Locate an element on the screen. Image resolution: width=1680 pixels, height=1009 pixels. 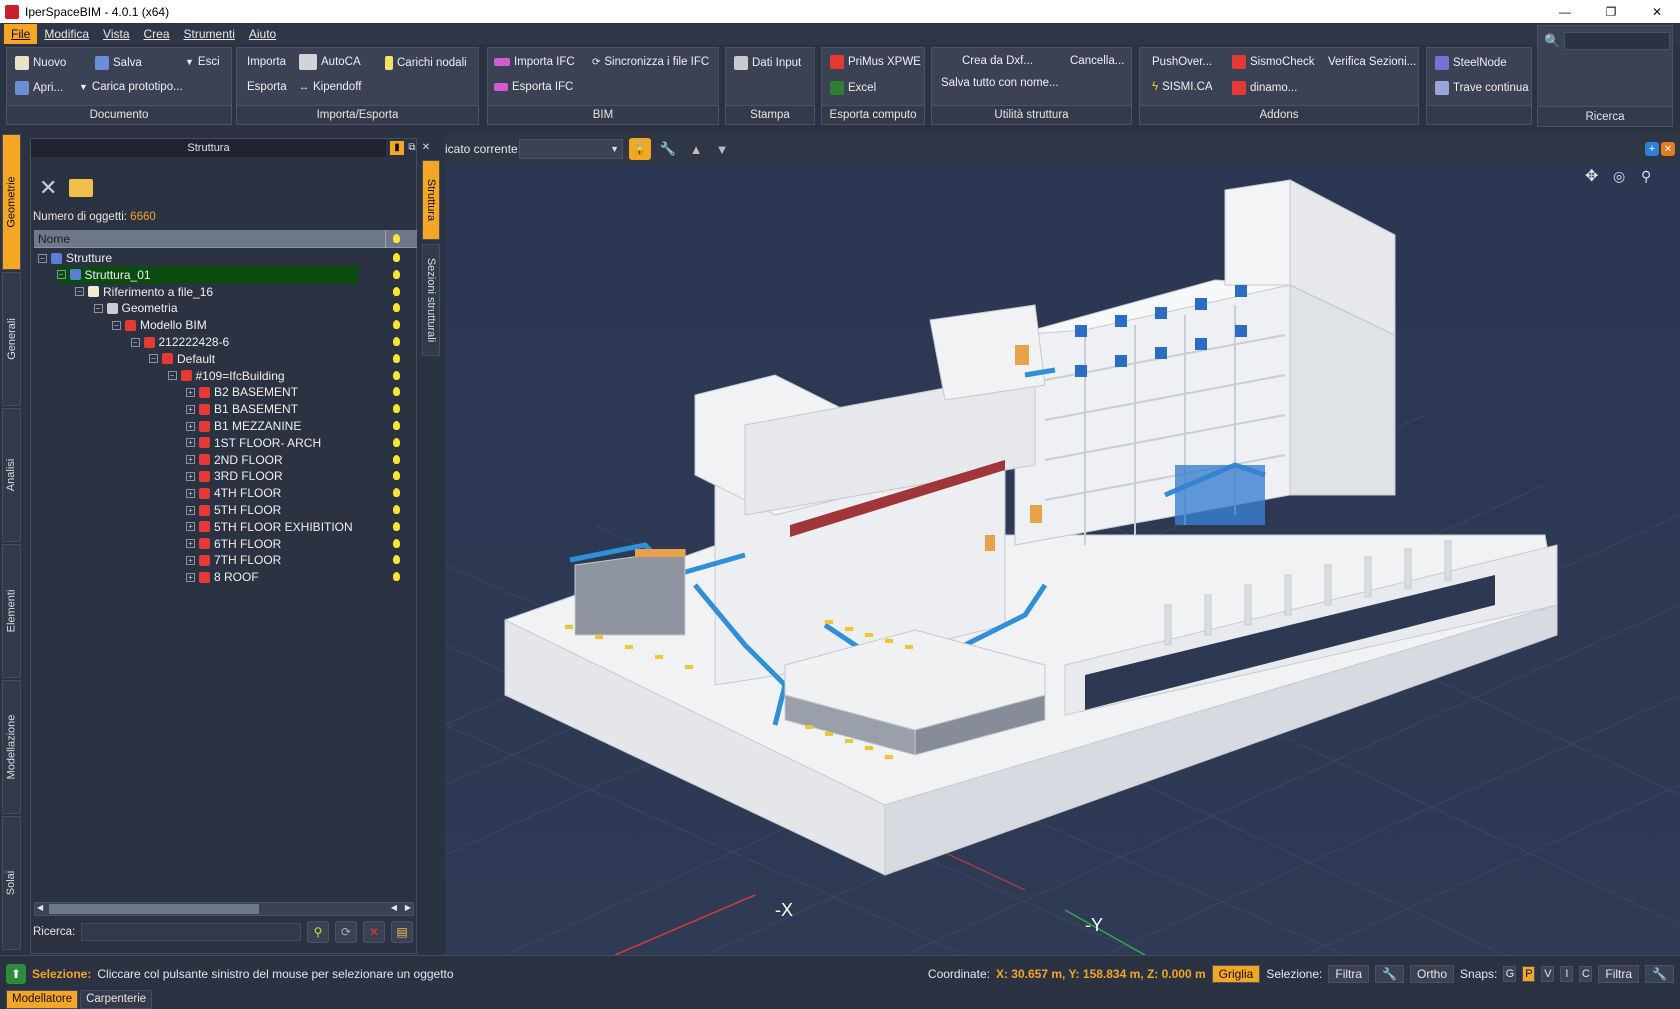
export-list-icon: ▤ is located at coordinates (402, 932).